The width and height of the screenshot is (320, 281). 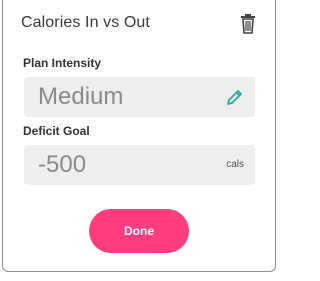 What do you see at coordinates (56, 131) in the screenshot?
I see `deficit-goal-label: Deficit Goal` at bounding box center [56, 131].